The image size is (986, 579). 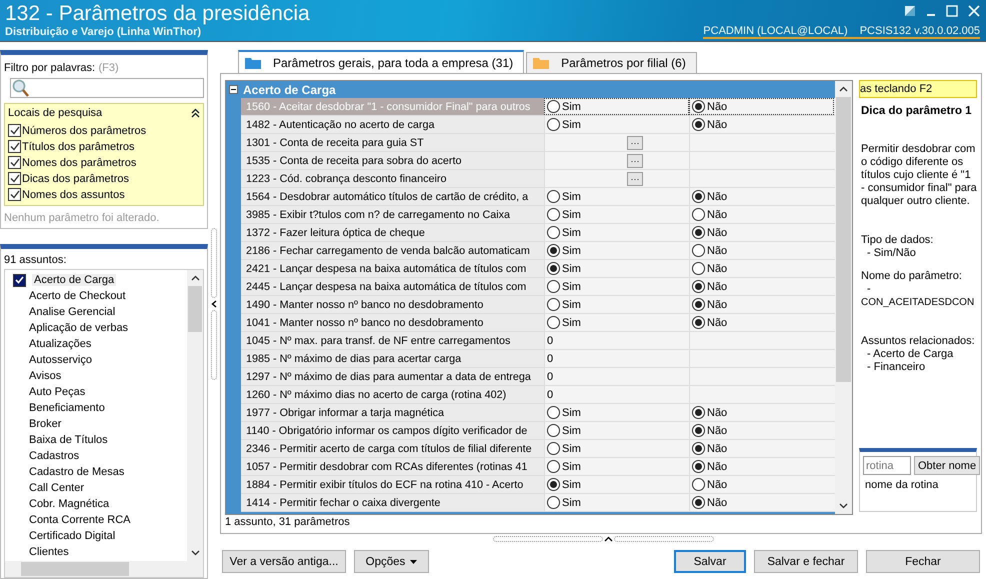 What do you see at coordinates (392, 124) in the screenshot?
I see `parameter-label: 1482 - Autenticação no acerto de carga` at bounding box center [392, 124].